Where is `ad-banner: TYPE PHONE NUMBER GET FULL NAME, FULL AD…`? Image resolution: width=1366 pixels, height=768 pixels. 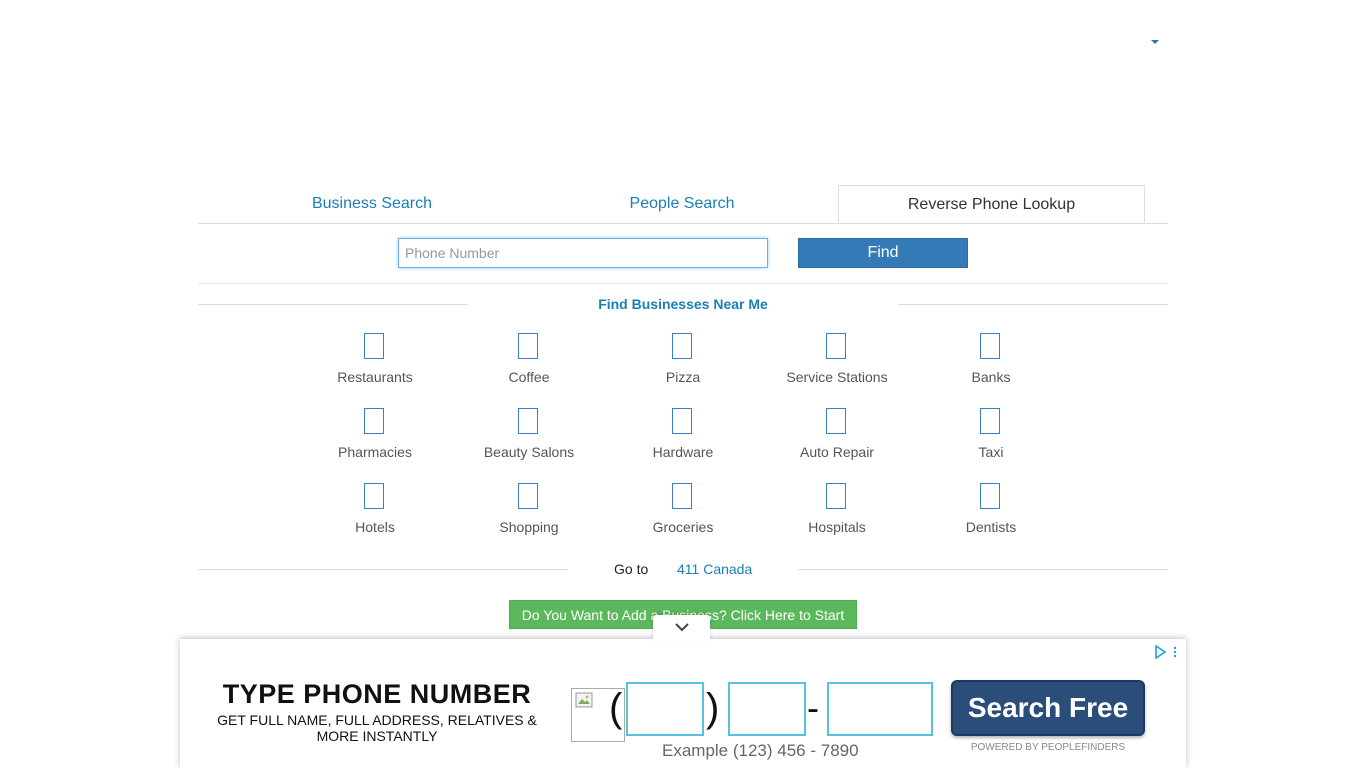
ad-banner: TYPE PHONE NUMBER GET FULL NAME, FULL AD… is located at coordinates (683, 703).